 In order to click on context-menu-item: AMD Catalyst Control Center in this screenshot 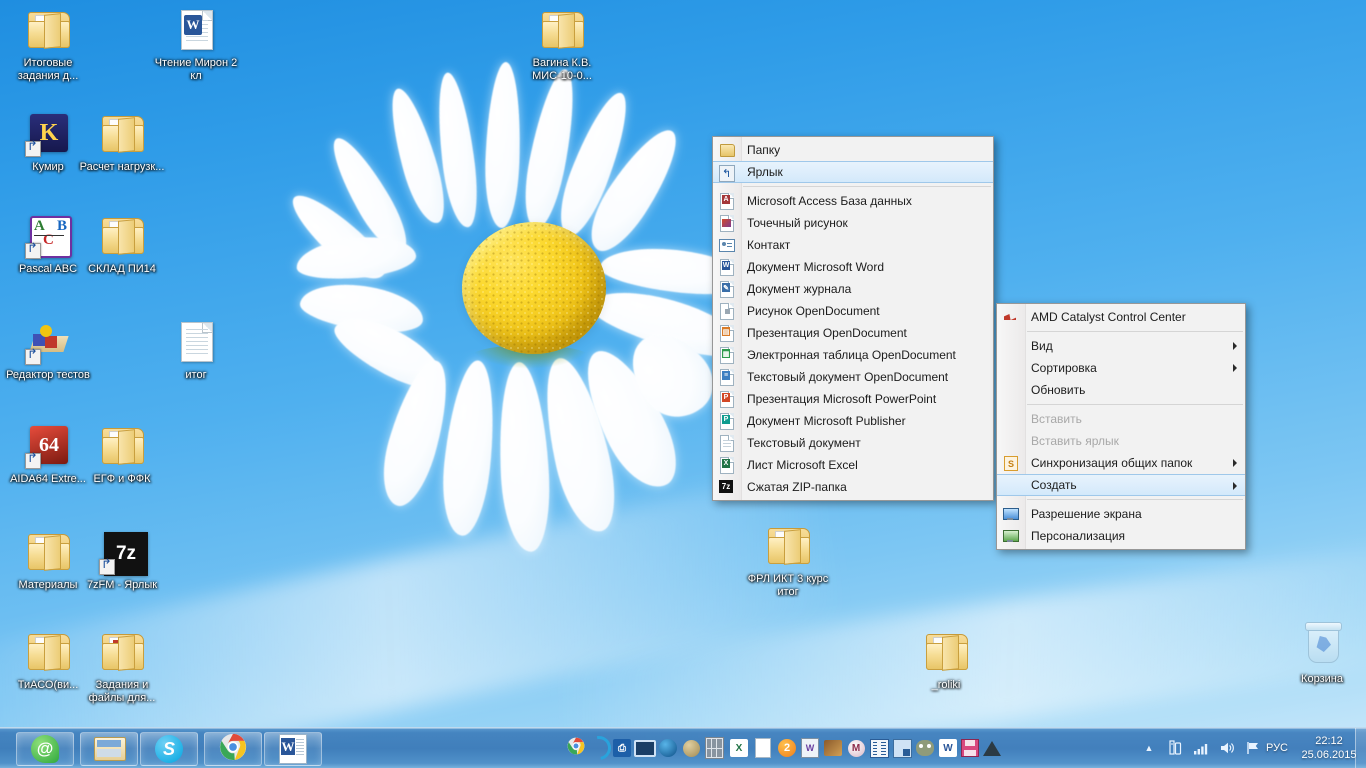, I will do `click(1121, 317)`.